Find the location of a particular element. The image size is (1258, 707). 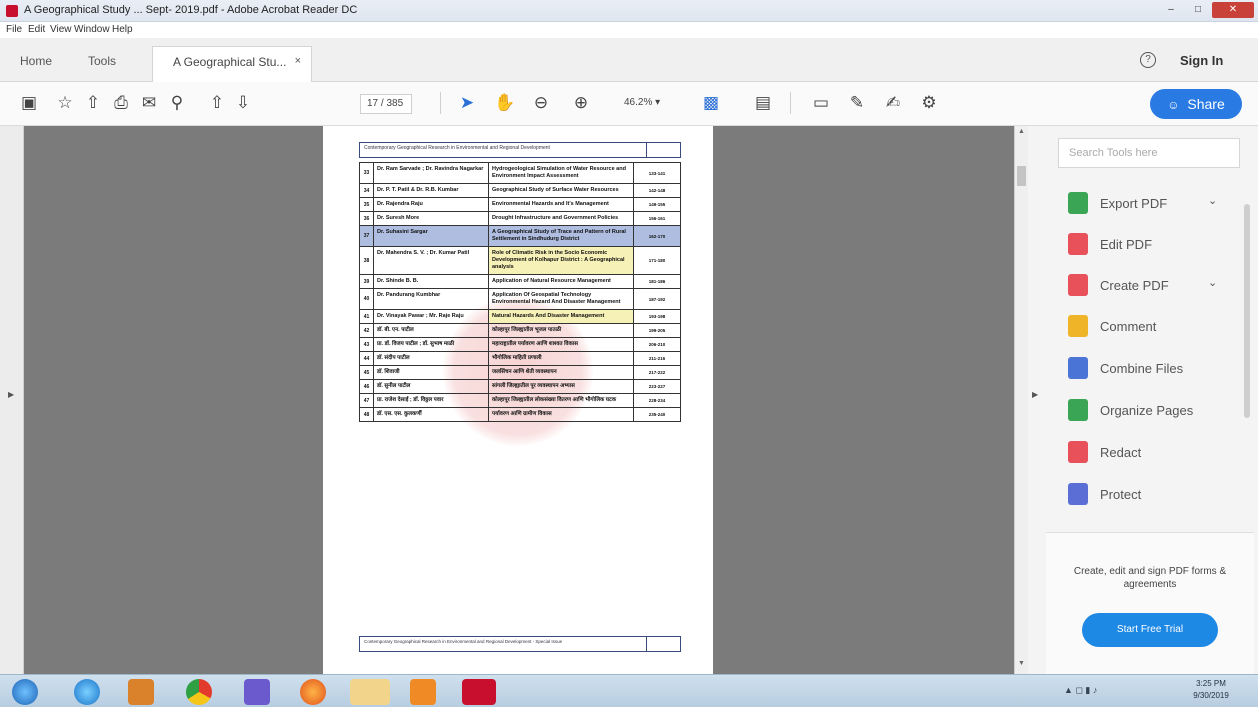

tool-comment: Comment is located at coordinates (1148, 326).